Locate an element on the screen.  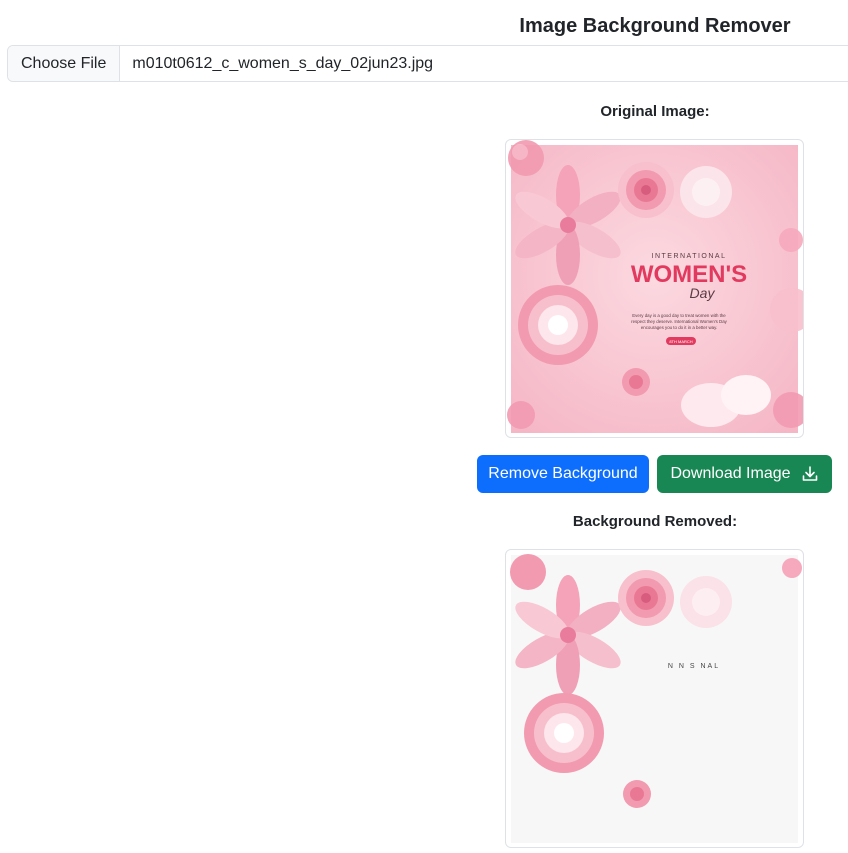
page-title: Image Background Remover is located at coordinates (655, 26).